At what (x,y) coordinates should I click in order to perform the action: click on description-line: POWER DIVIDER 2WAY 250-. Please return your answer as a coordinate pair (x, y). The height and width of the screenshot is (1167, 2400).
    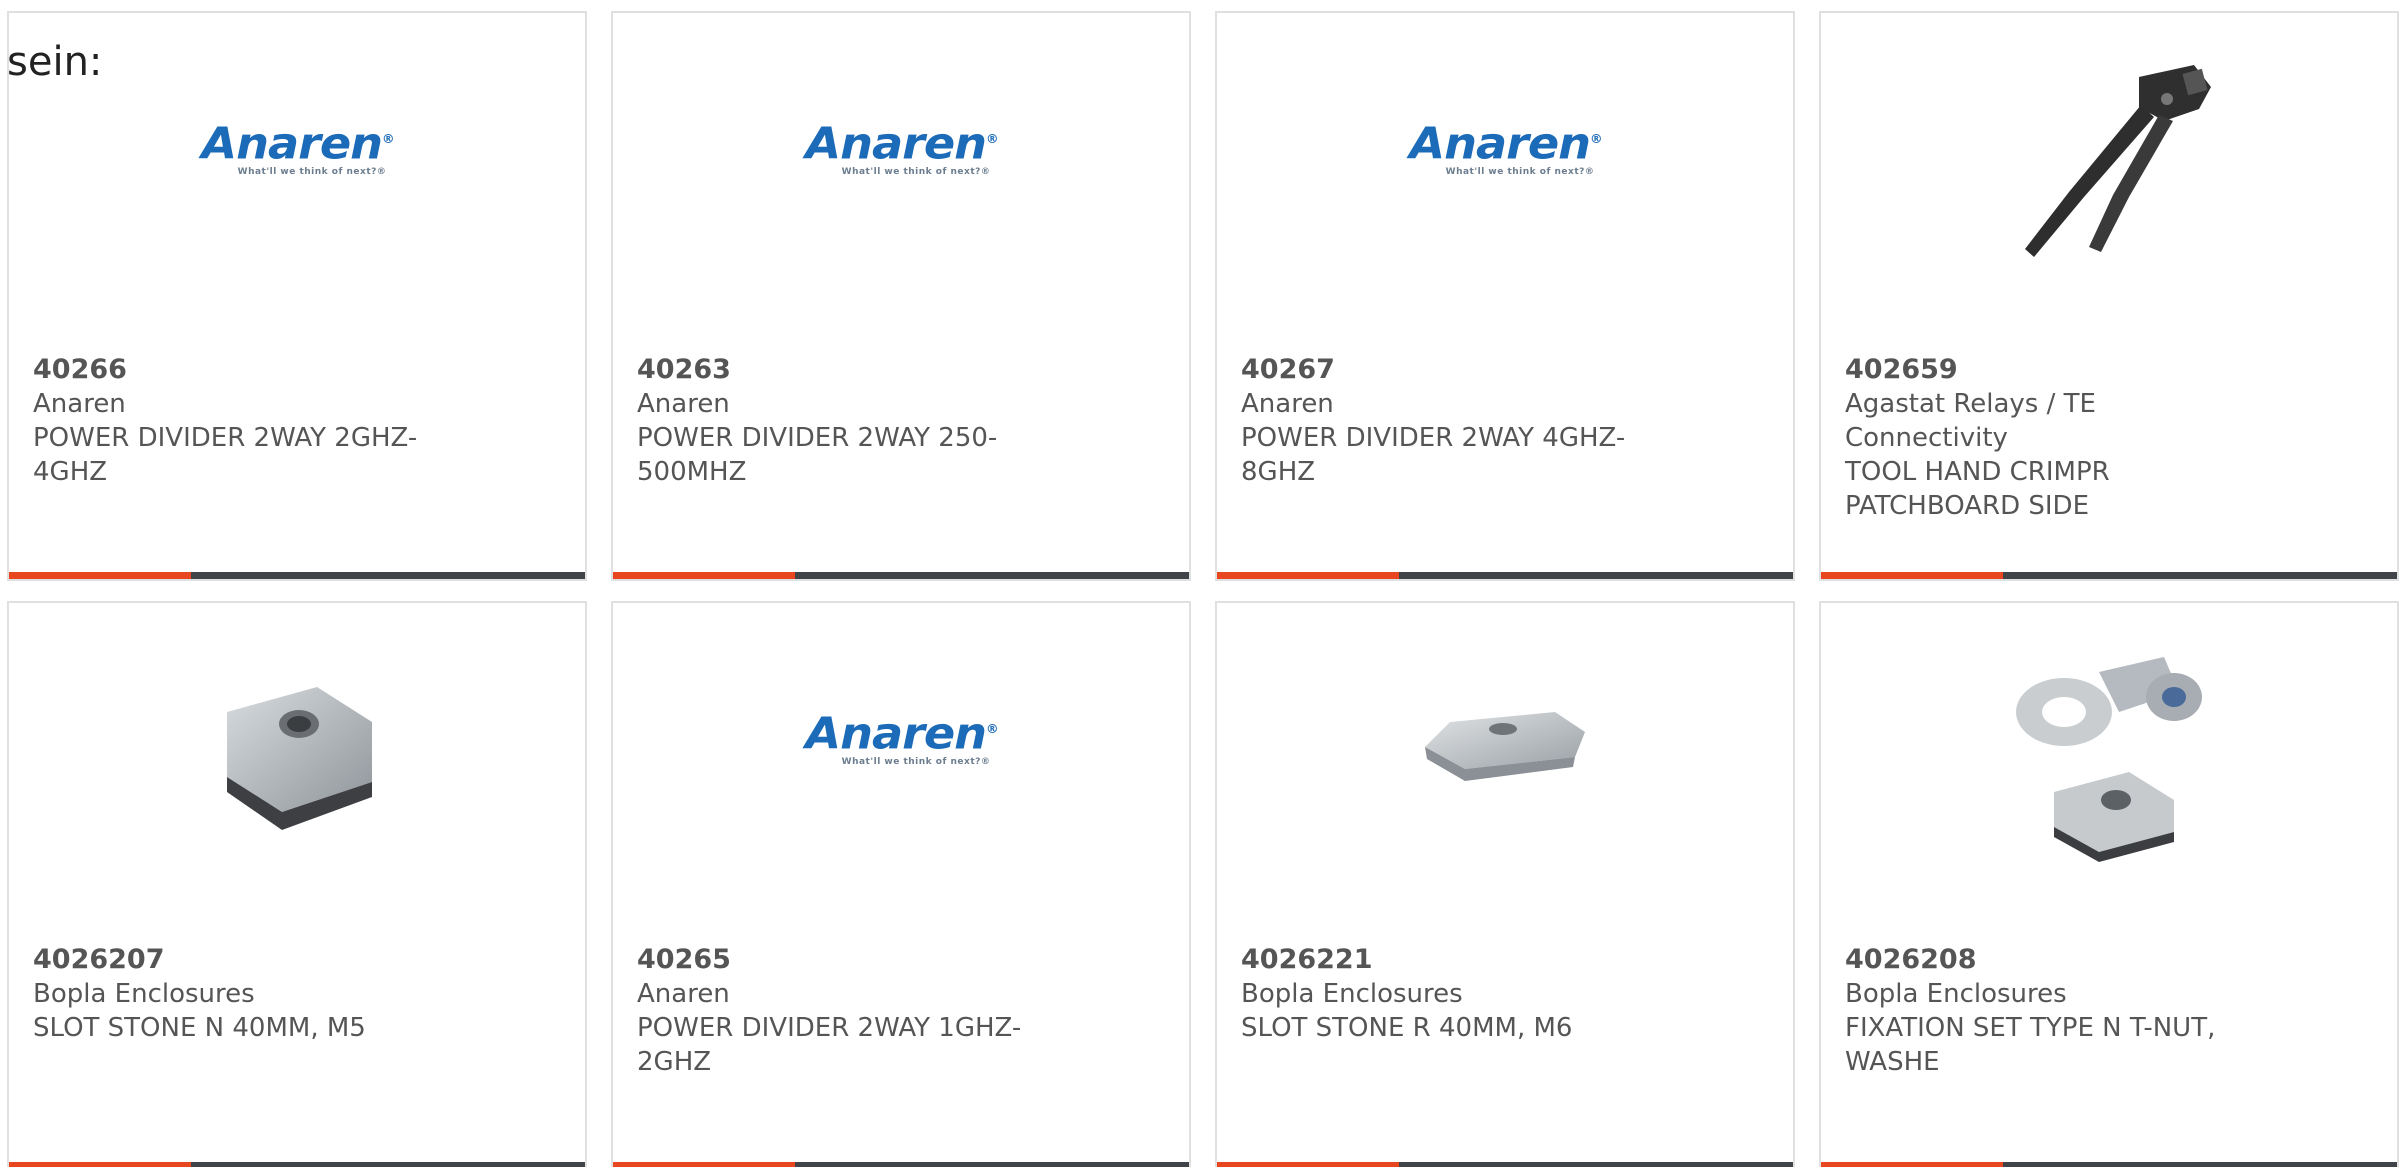
    Looking at the image, I should click on (817, 438).